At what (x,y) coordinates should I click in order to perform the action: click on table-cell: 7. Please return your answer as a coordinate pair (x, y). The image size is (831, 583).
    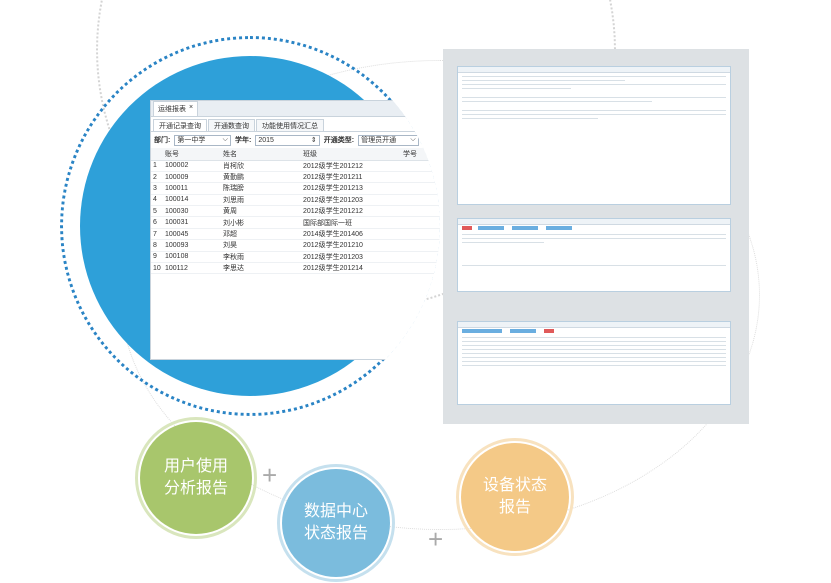
    Looking at the image, I should click on (157, 234).